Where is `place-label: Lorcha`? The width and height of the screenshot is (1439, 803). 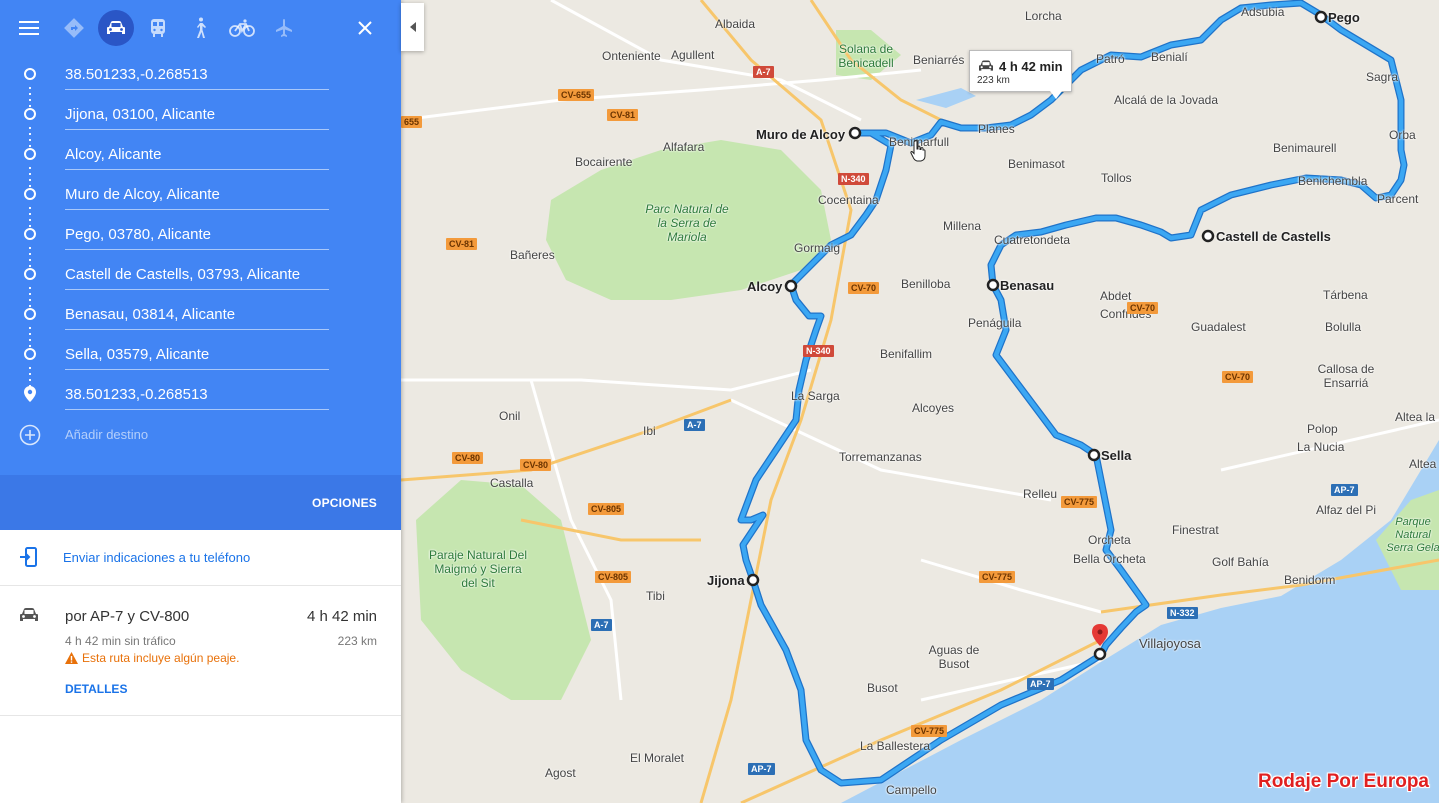
place-label: Lorcha is located at coordinates (1043, 16).